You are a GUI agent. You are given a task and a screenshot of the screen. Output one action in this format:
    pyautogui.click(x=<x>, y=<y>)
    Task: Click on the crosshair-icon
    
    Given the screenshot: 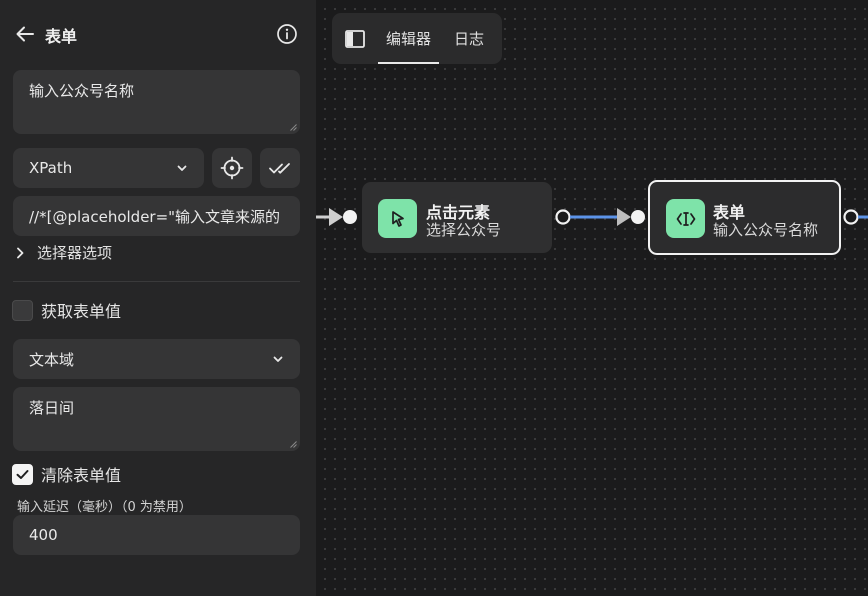 What is the action you would take?
    pyautogui.click(x=232, y=168)
    